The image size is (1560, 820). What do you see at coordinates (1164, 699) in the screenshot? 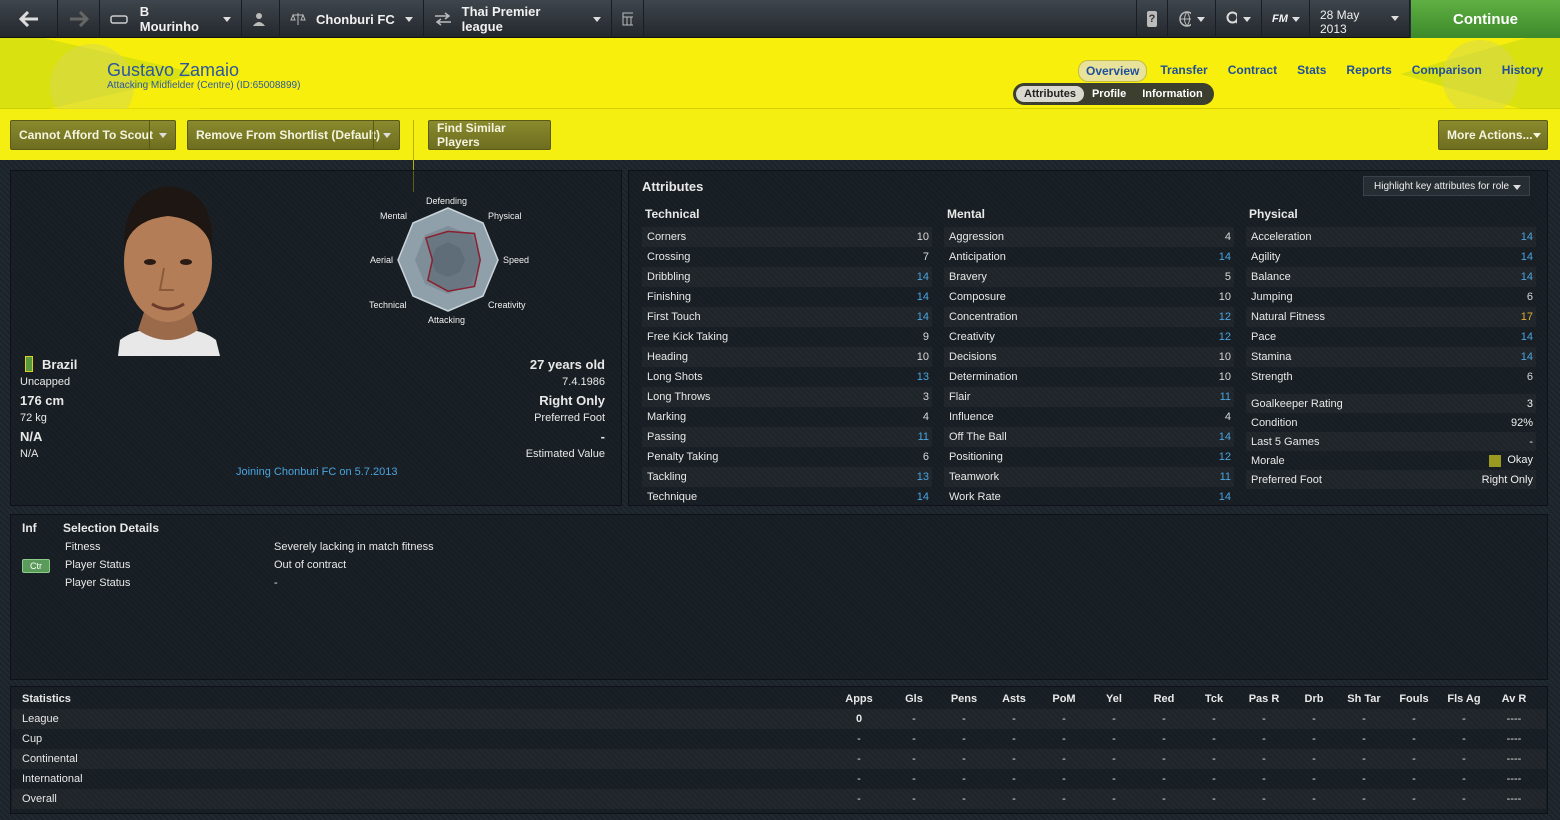
I see `stat-header-red: Red` at bounding box center [1164, 699].